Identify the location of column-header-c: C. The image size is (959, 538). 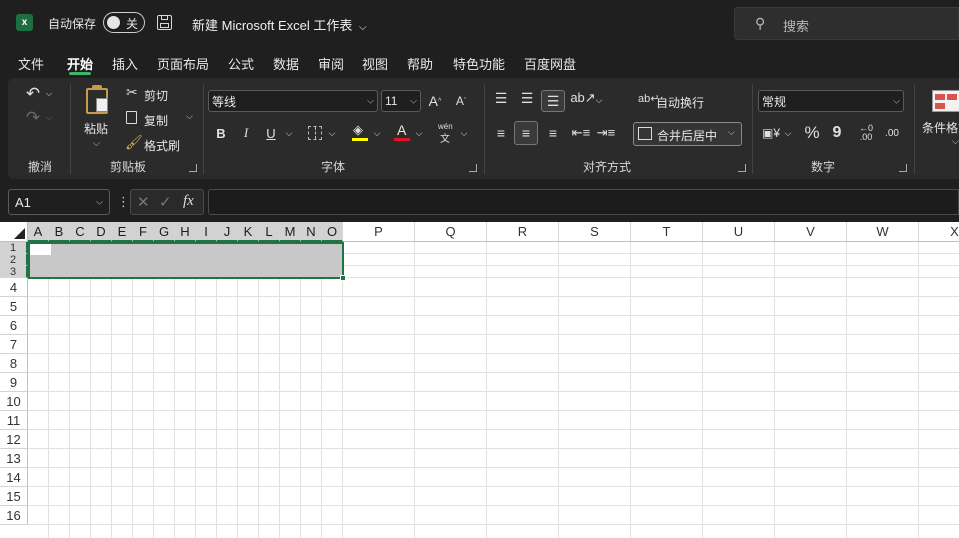
(80, 232).